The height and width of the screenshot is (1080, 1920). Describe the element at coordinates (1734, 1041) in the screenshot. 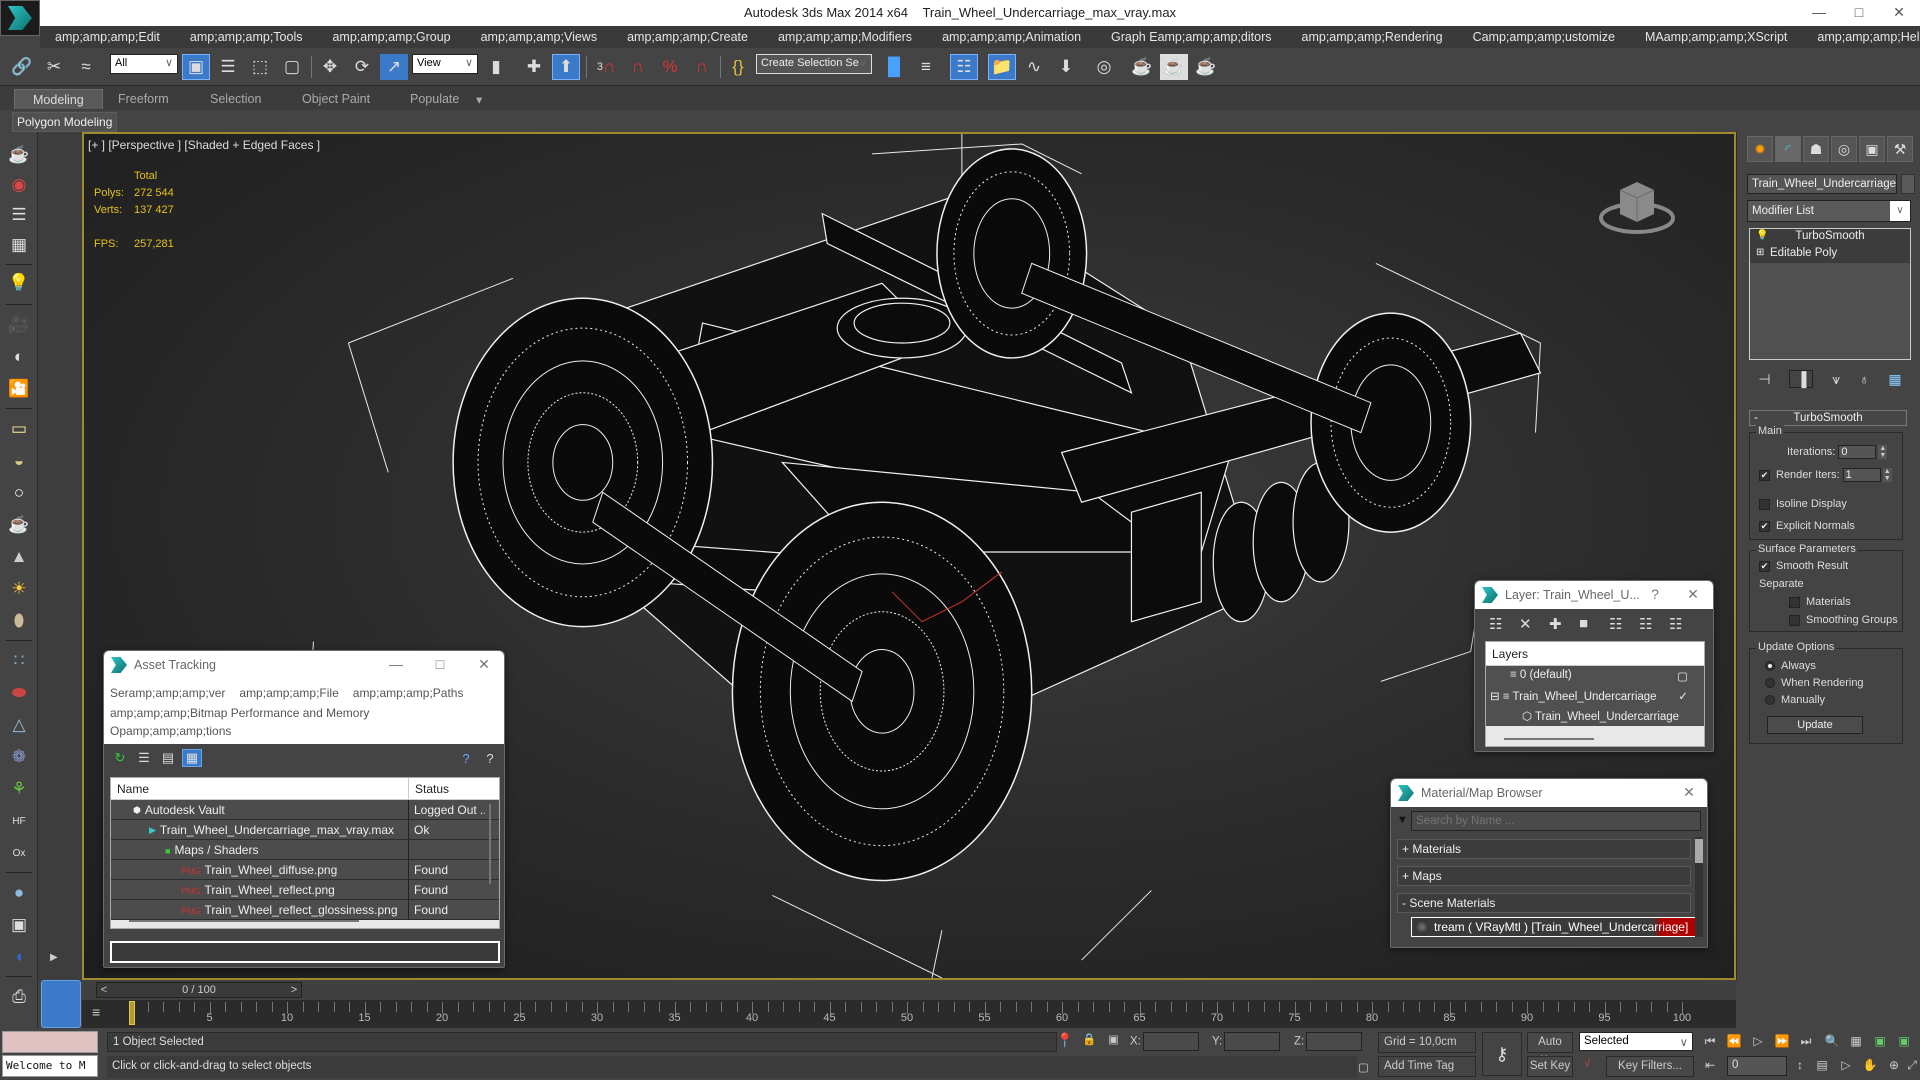

I see `previous-frame-icon: ⏪` at that location.